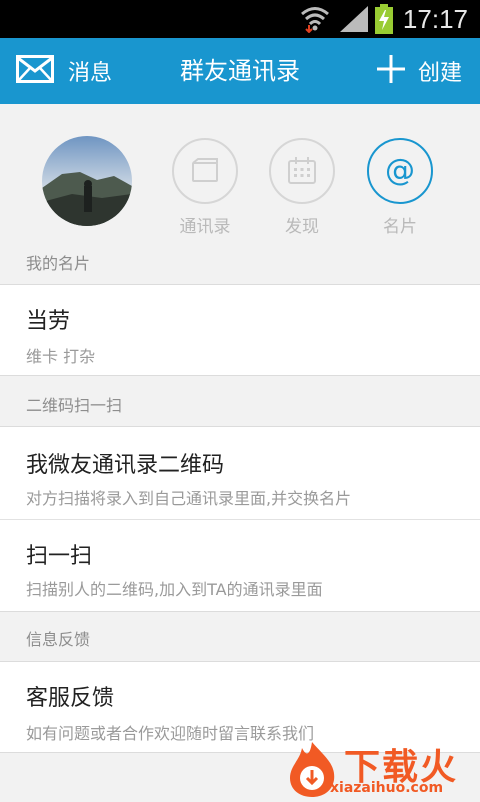  Describe the element at coordinates (35, 71) in the screenshot. I see `envelope-icon` at that location.